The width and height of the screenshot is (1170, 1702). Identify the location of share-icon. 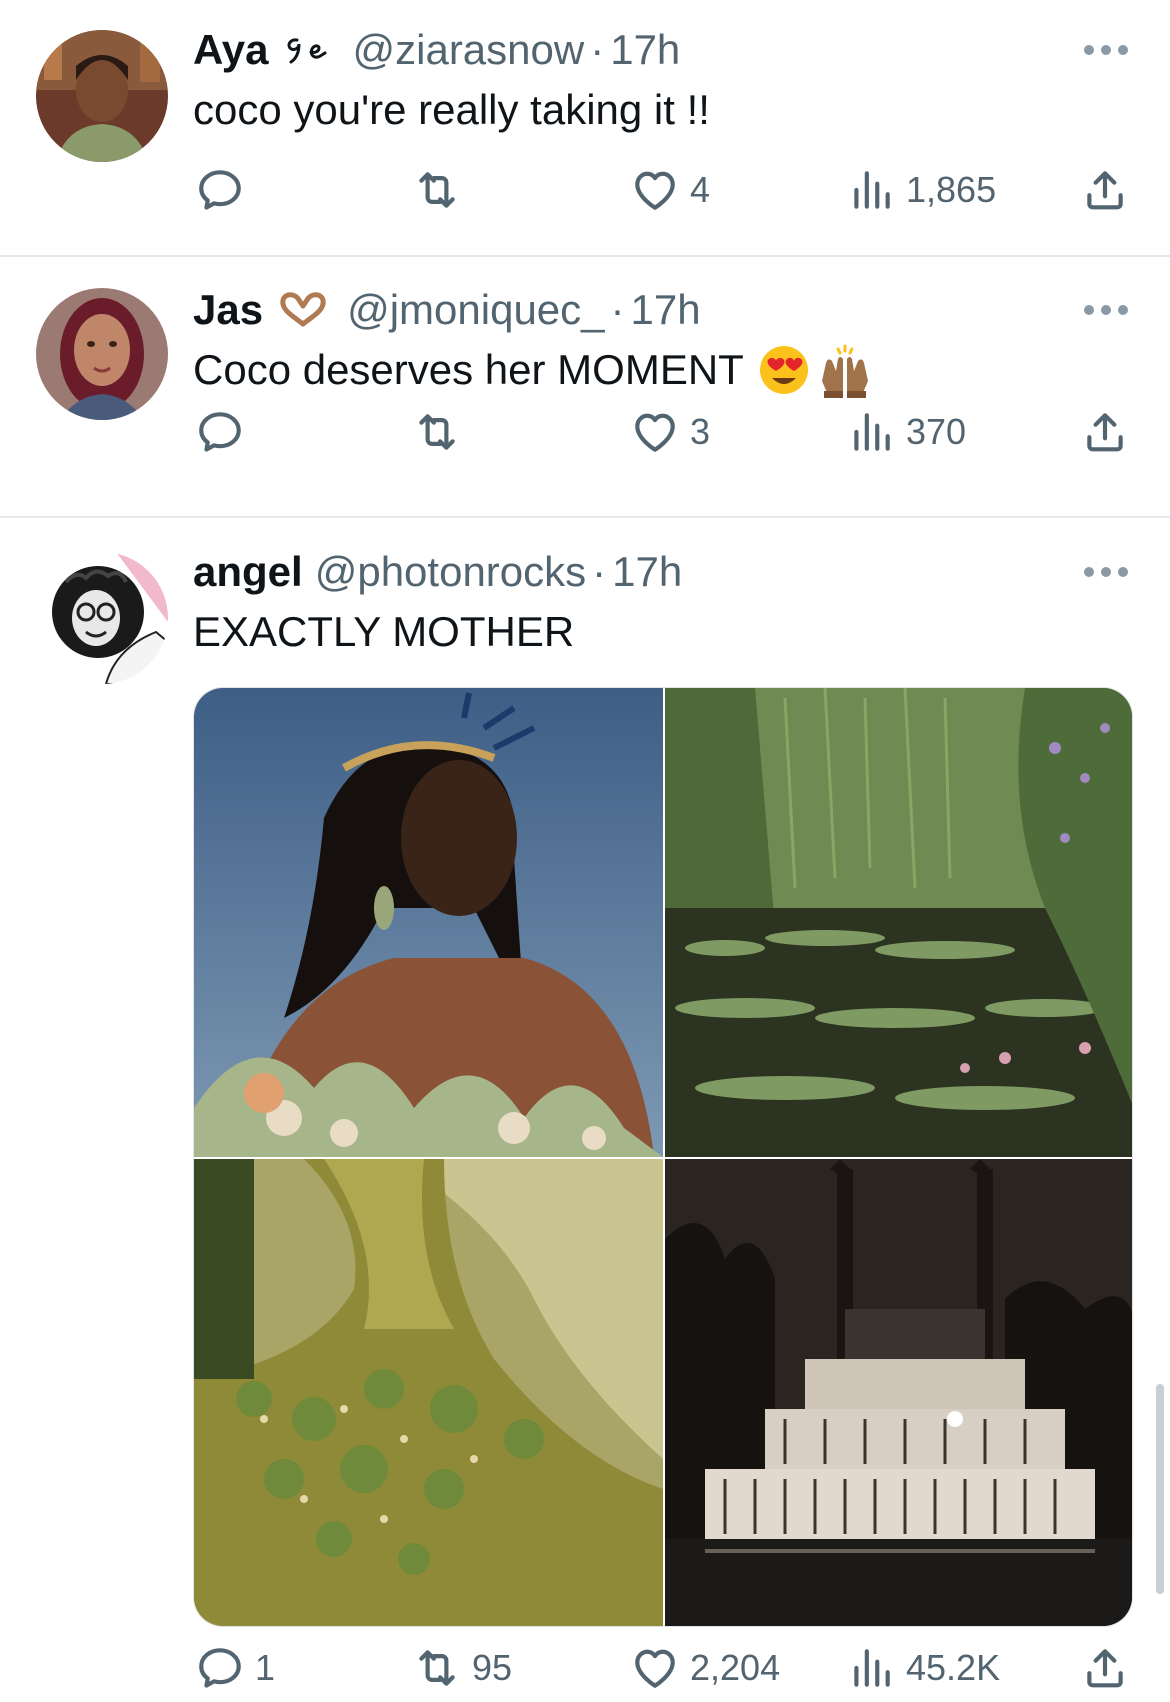
(1105, 1668).